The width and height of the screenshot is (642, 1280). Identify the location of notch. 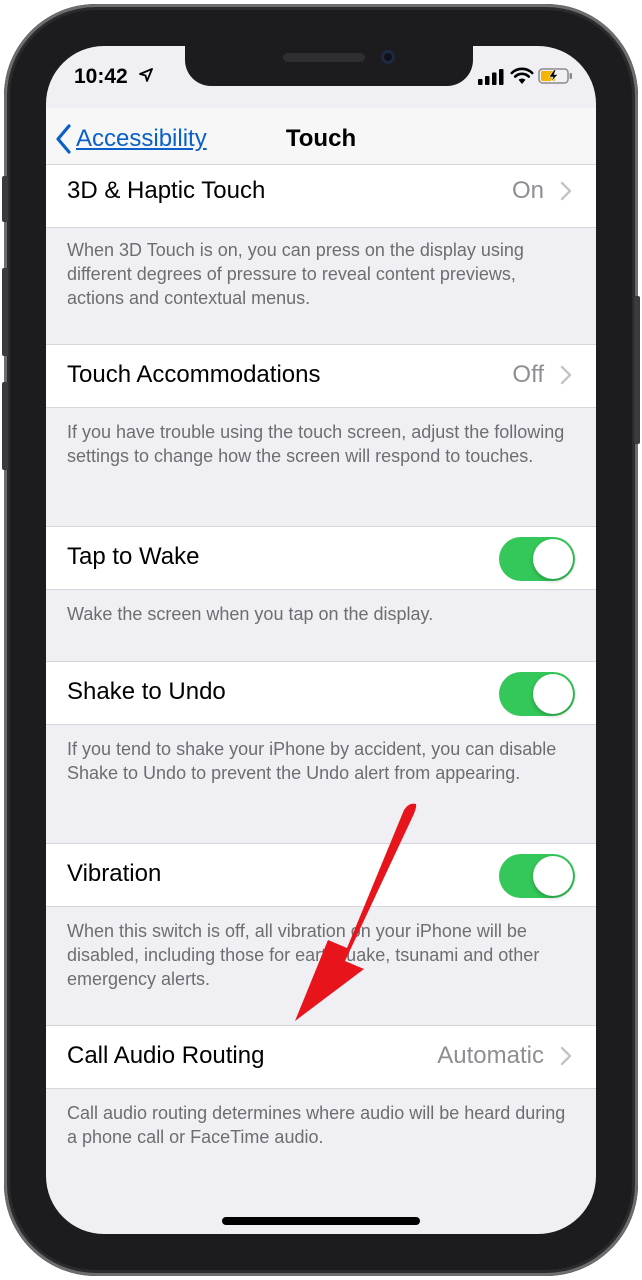
(329, 66).